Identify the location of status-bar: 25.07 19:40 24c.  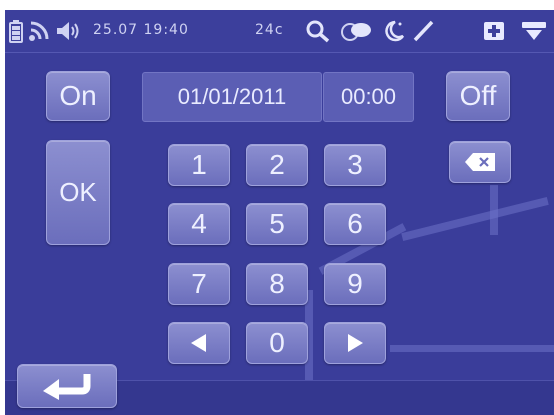
(279, 31).